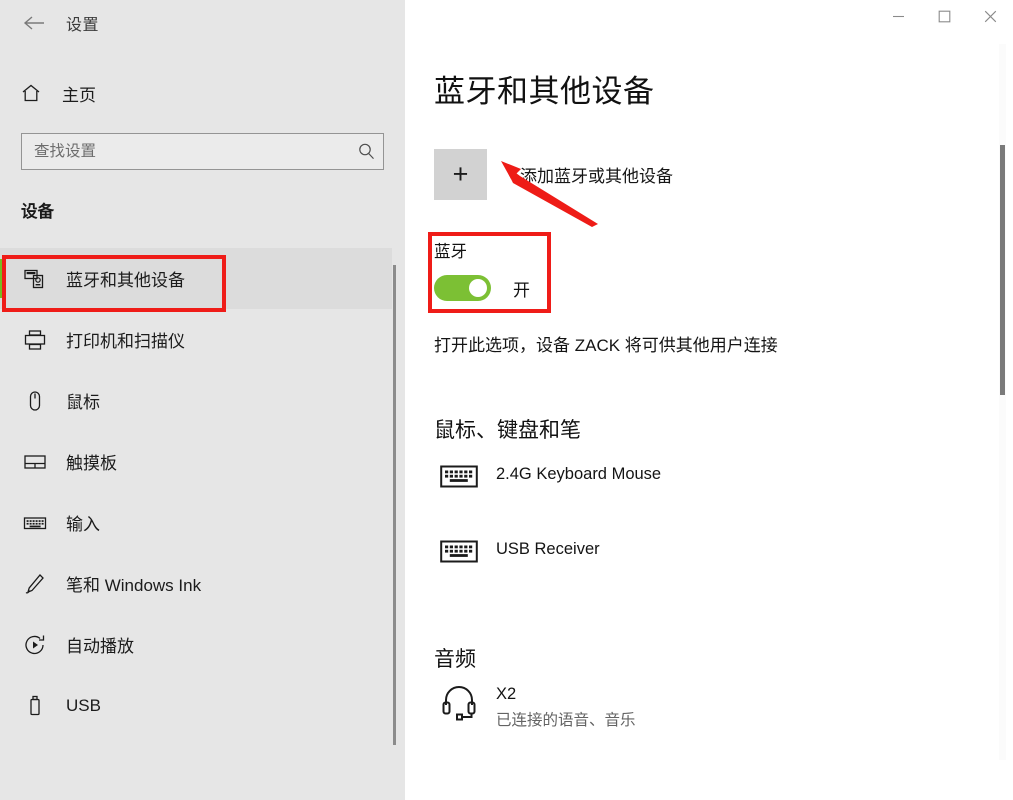 This screenshot has height=800, width=1013. I want to click on device-name: 2.4G Keyboard Mouse, so click(579, 474).